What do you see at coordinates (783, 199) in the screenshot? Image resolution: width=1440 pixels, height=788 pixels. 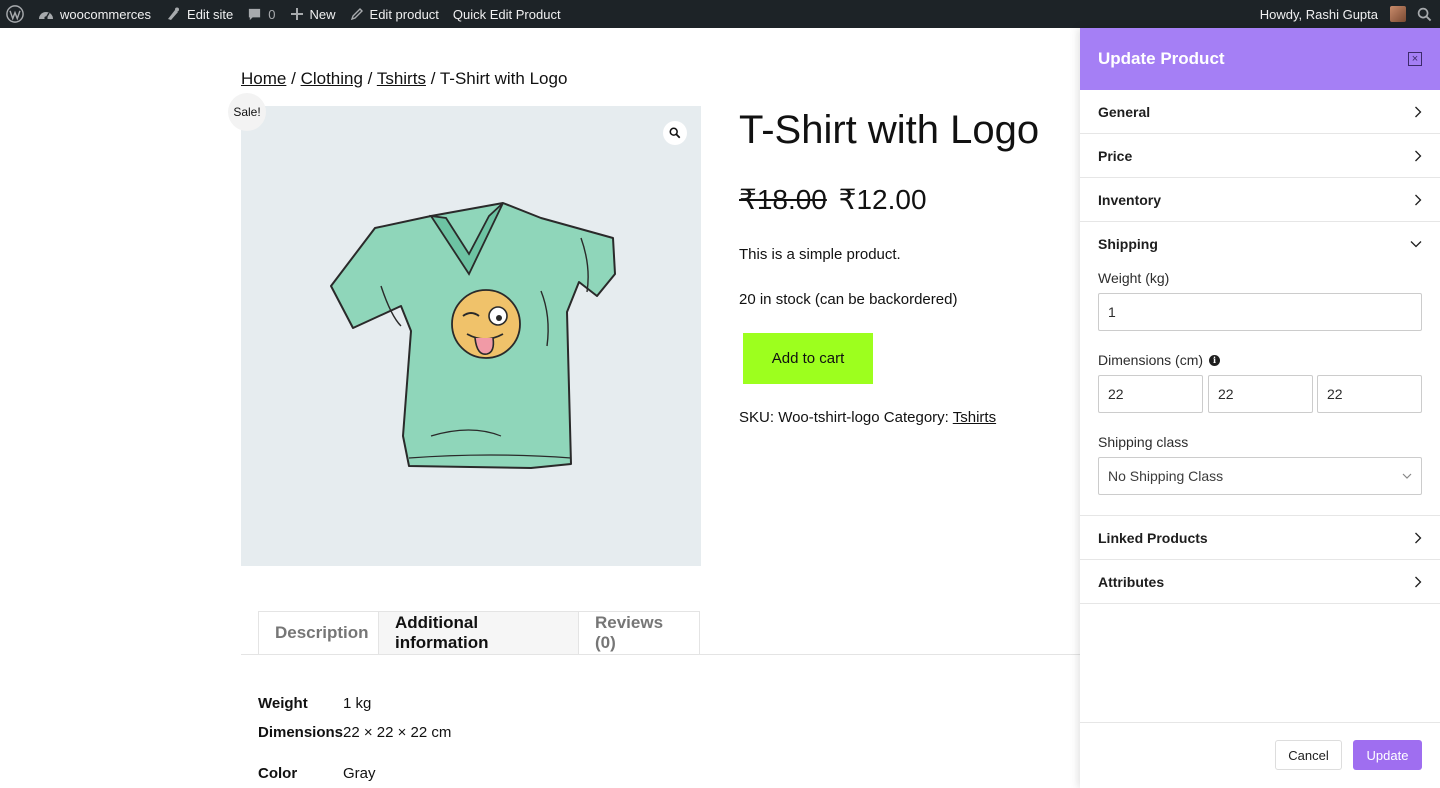 I see `regular-price: ₹18.00` at bounding box center [783, 199].